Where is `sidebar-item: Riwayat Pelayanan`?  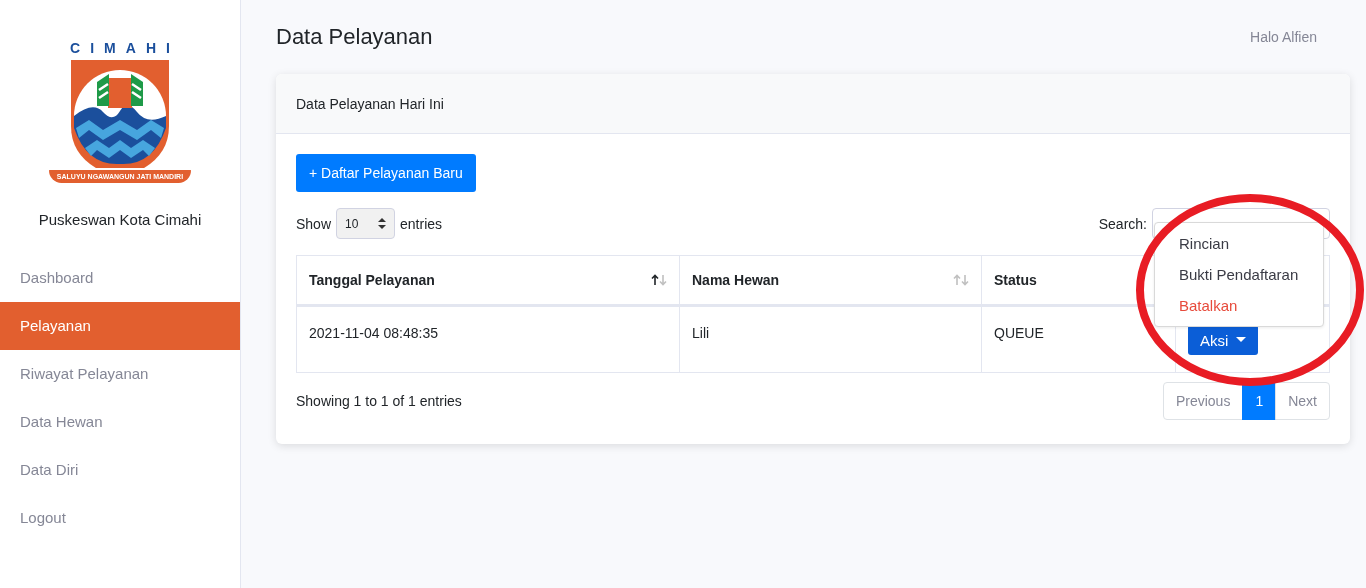 sidebar-item: Riwayat Pelayanan is located at coordinates (120, 374).